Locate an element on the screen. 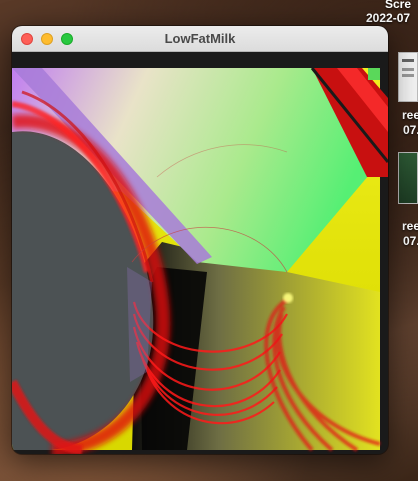 The image size is (418, 481). desktop-file-label: Scre is located at coordinates (398, 5).